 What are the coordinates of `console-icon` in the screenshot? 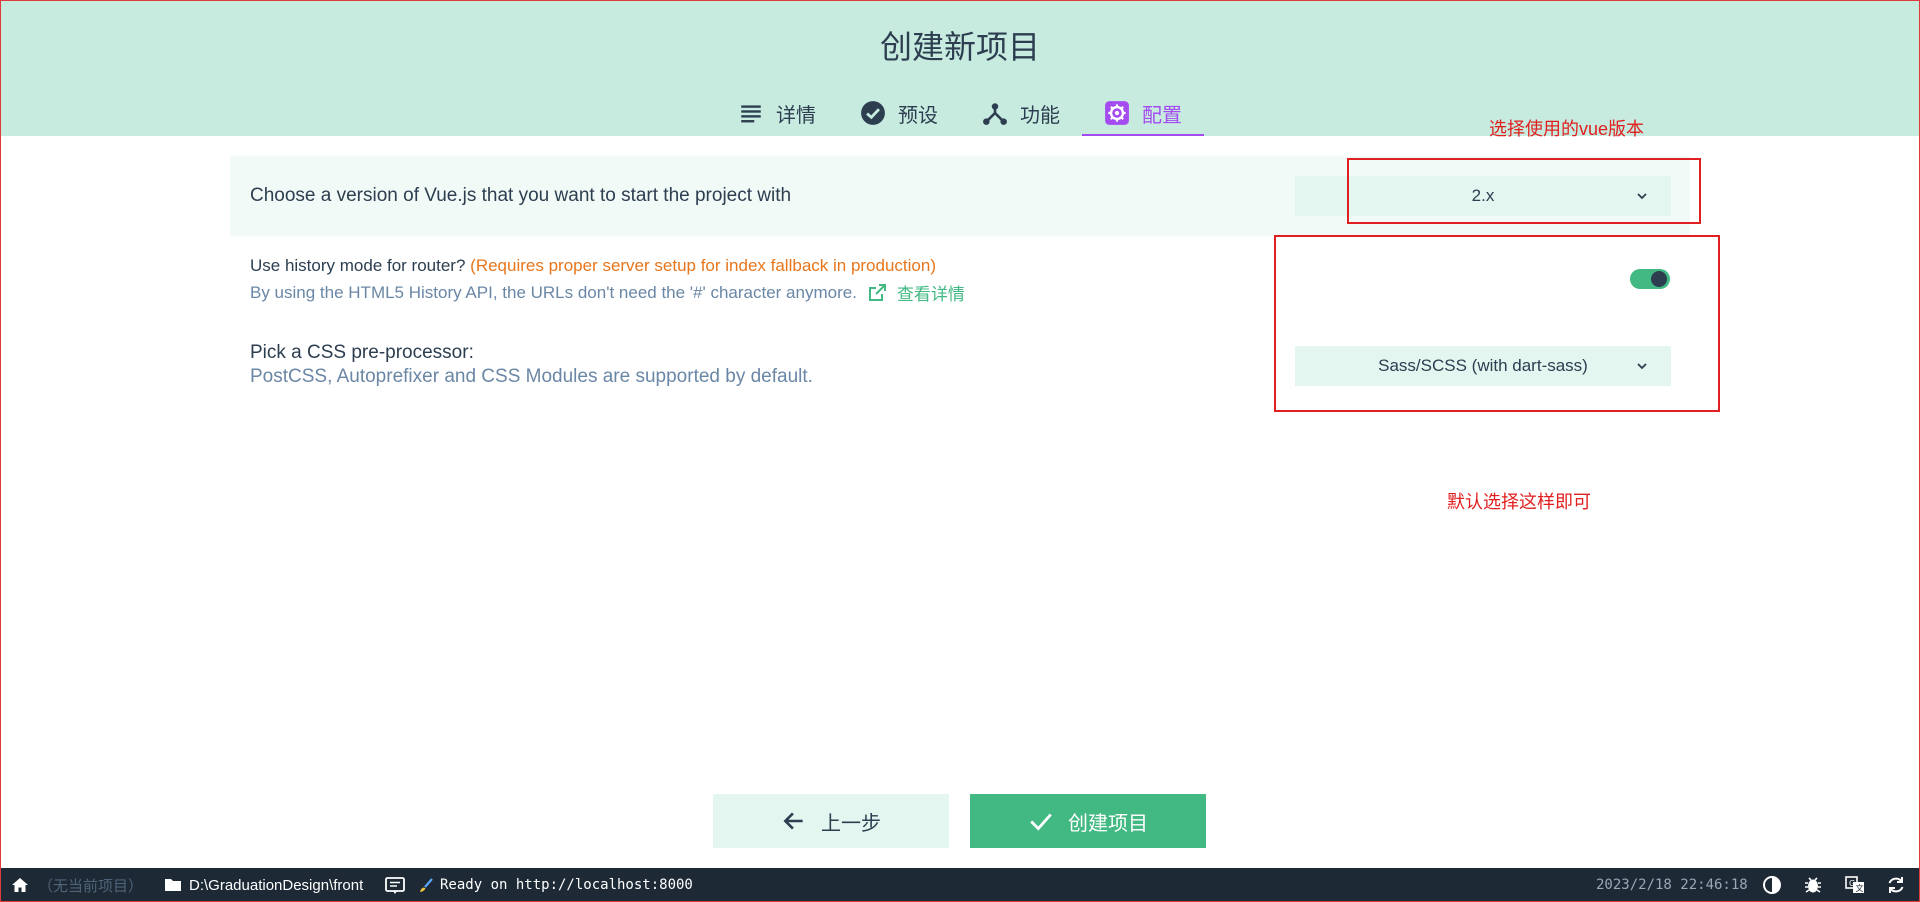 It's located at (395, 885).